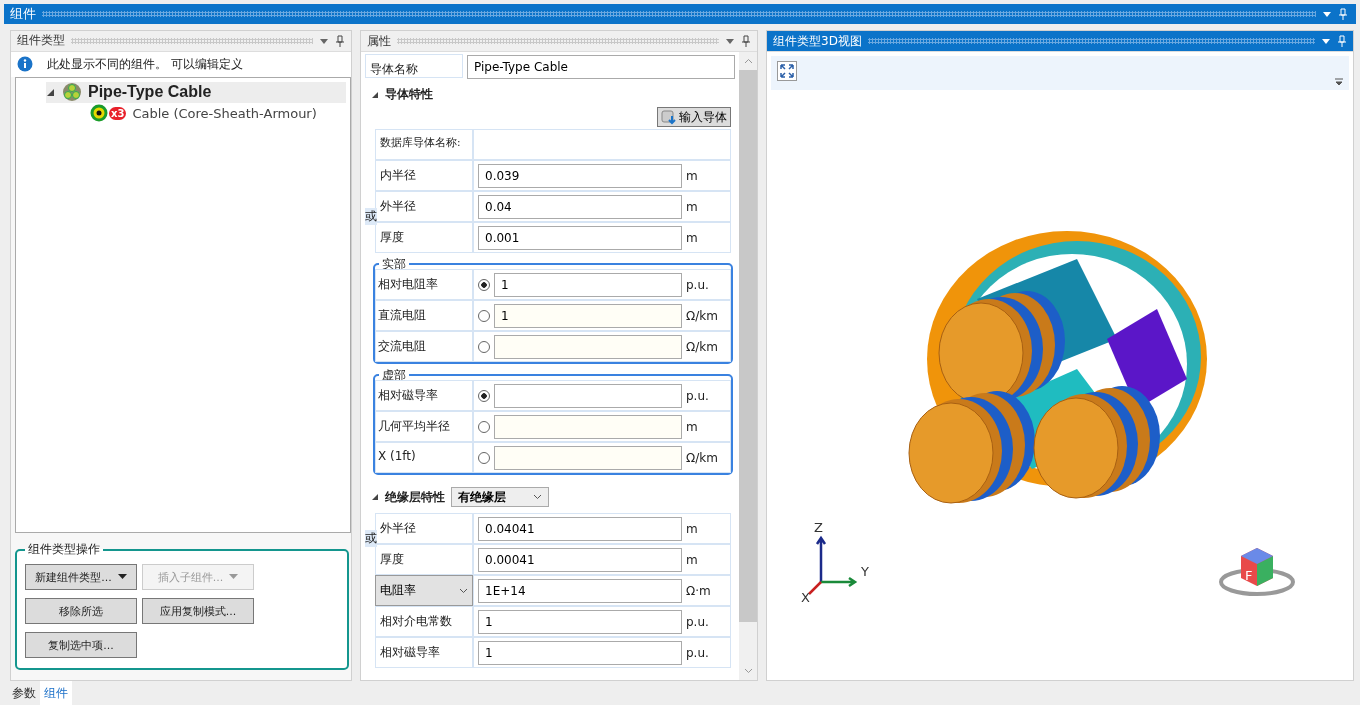 The width and height of the screenshot is (1360, 705). I want to click on three-core-cable-icon, so click(72, 92).